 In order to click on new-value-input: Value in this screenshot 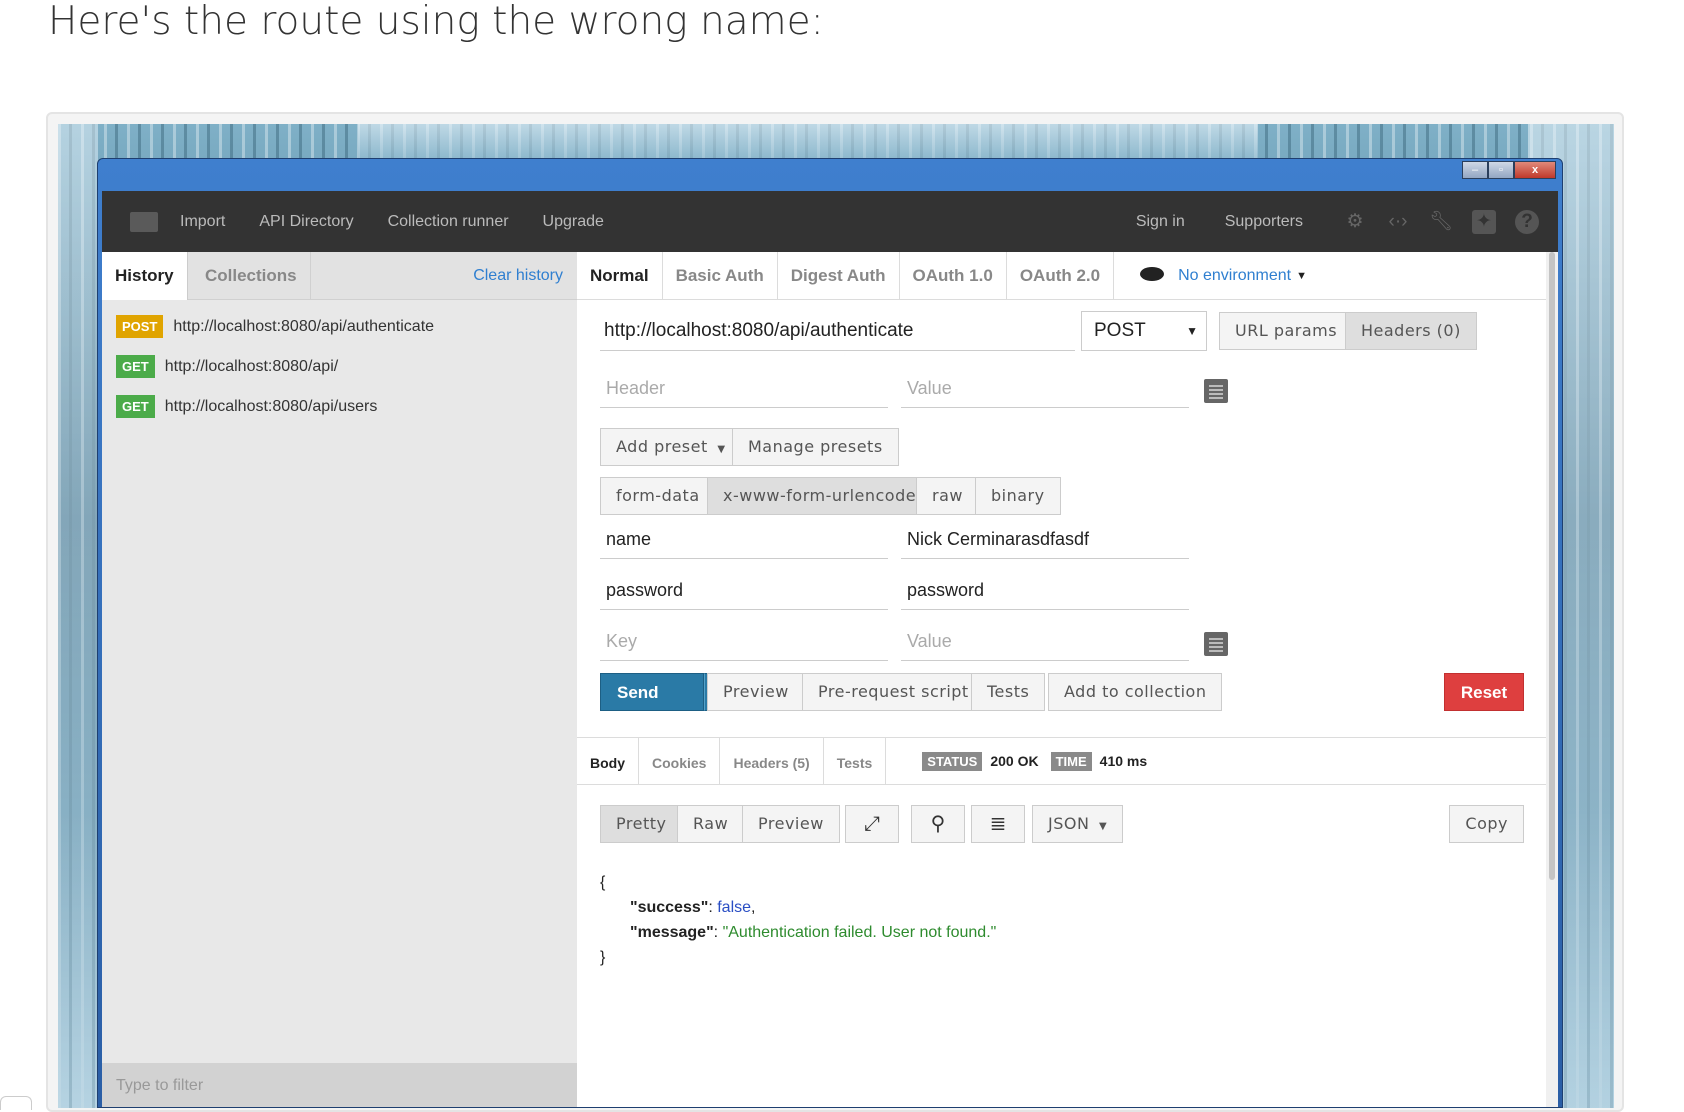, I will do `click(1045, 641)`.